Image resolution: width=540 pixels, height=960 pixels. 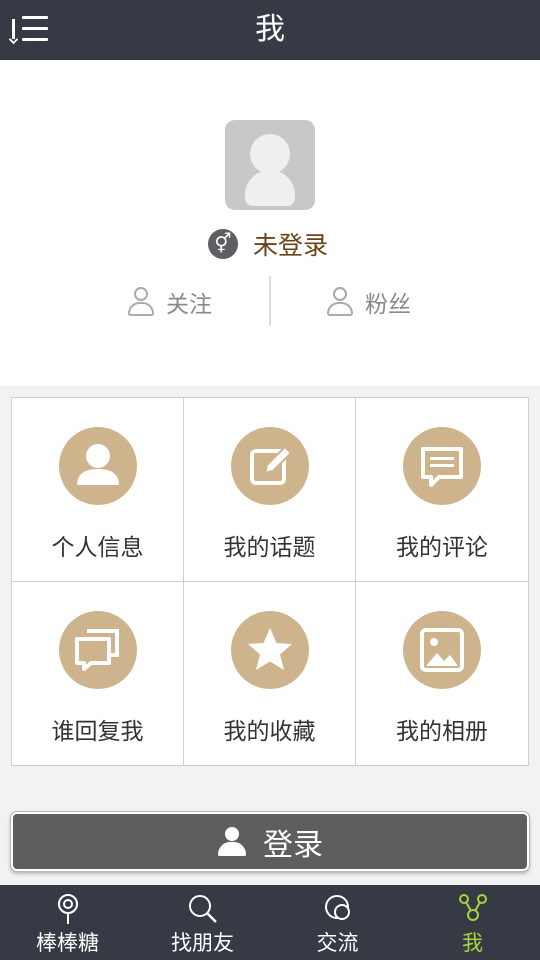 What do you see at coordinates (189, 305) in the screenshot?
I see `follow-label: 关注` at bounding box center [189, 305].